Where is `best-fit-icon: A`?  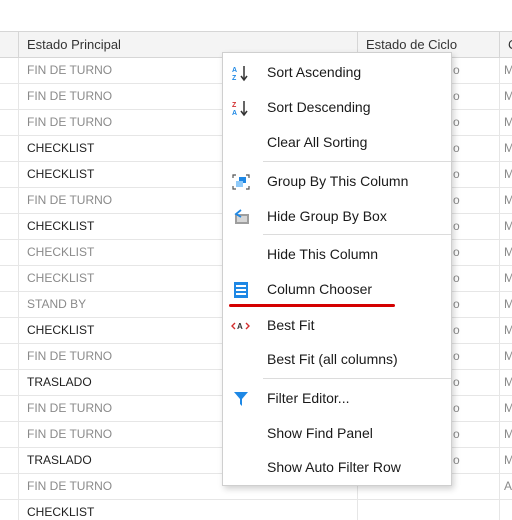 best-fit-icon: A is located at coordinates (241, 325).